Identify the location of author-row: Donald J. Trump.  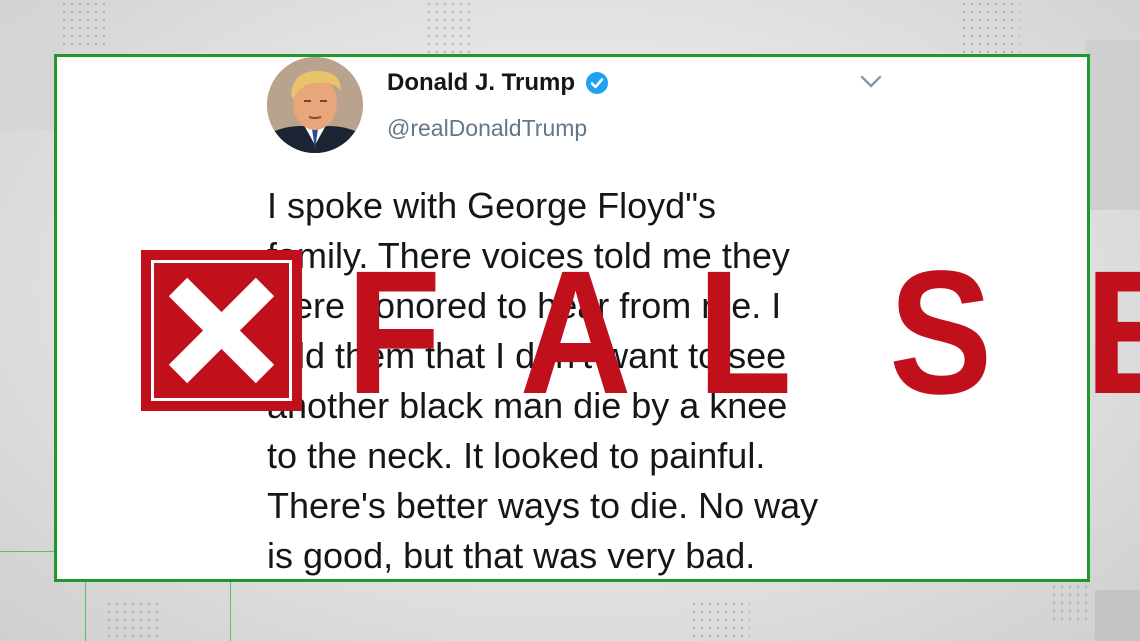
(498, 83).